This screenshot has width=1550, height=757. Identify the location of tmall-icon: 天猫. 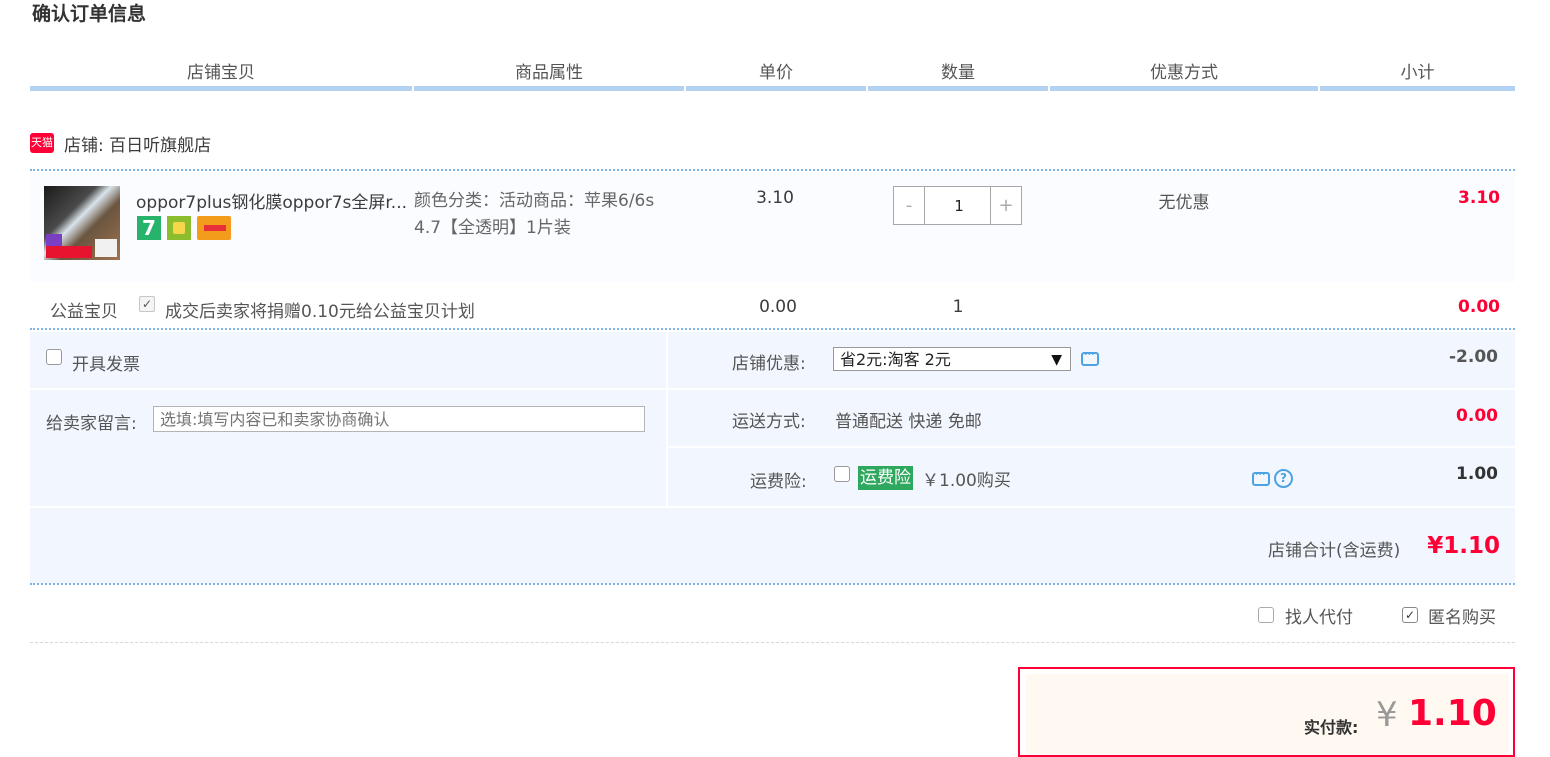
(42, 143).